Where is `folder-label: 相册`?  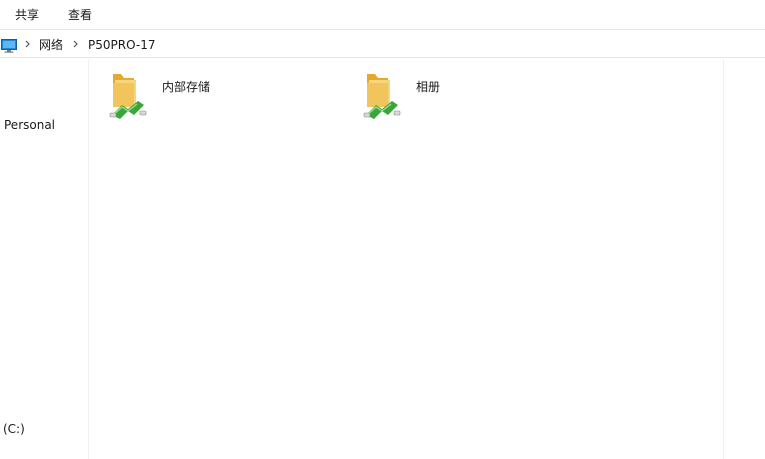
folder-label: 相册 is located at coordinates (428, 87).